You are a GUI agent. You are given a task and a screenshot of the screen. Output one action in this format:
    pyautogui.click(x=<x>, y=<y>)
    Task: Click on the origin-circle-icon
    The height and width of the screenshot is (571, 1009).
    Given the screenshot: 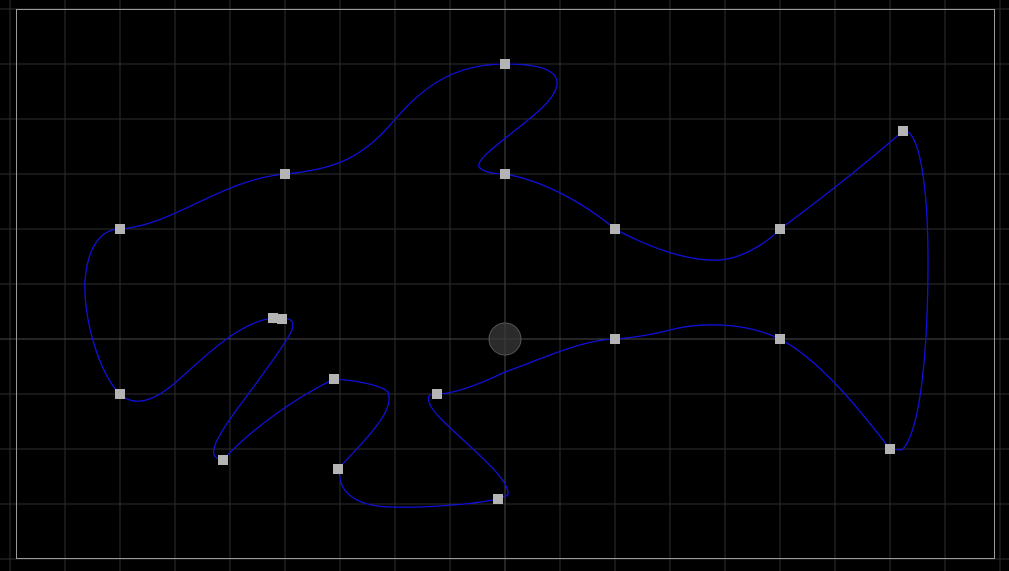 What is the action you would take?
    pyautogui.click(x=505, y=339)
    